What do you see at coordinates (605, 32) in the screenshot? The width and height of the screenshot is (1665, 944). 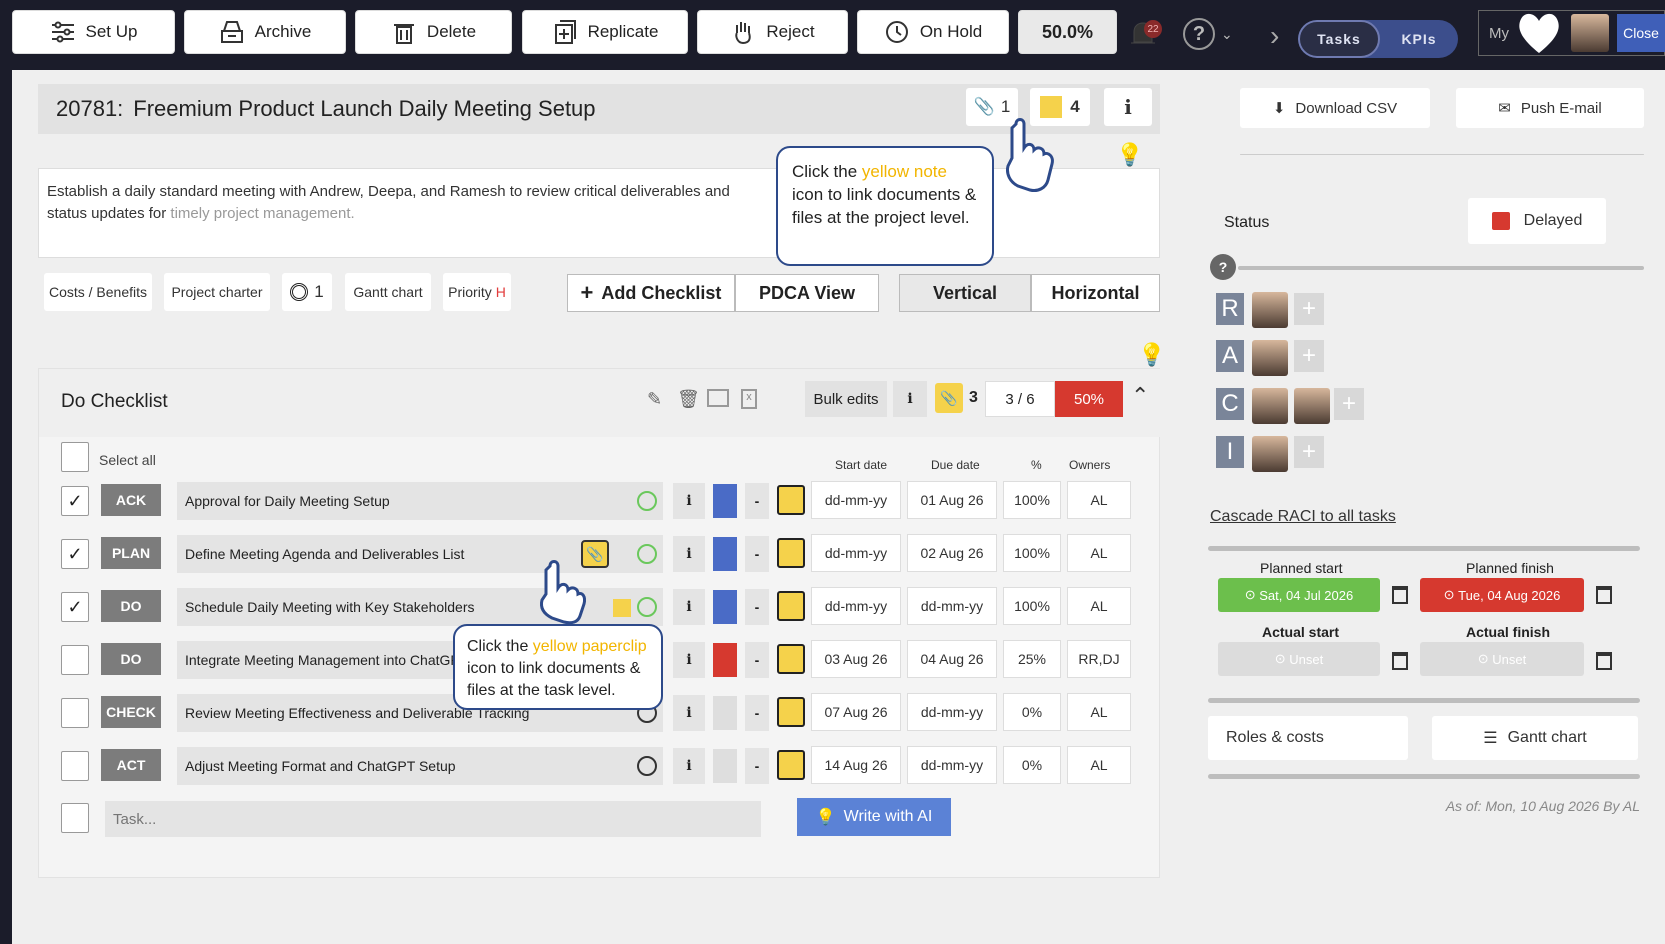 I see `replicate-button: Replicate` at bounding box center [605, 32].